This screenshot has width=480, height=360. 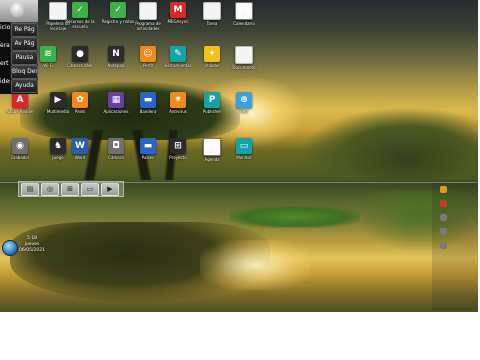 What do you see at coordinates (178, 111) in the screenshot?
I see `desktop-icon-caption: Antivirus` at bounding box center [178, 111].